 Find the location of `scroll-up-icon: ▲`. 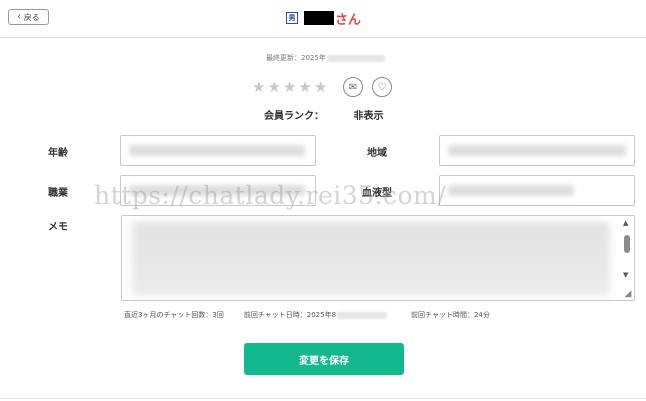

scroll-up-icon: ▲ is located at coordinates (625, 223).